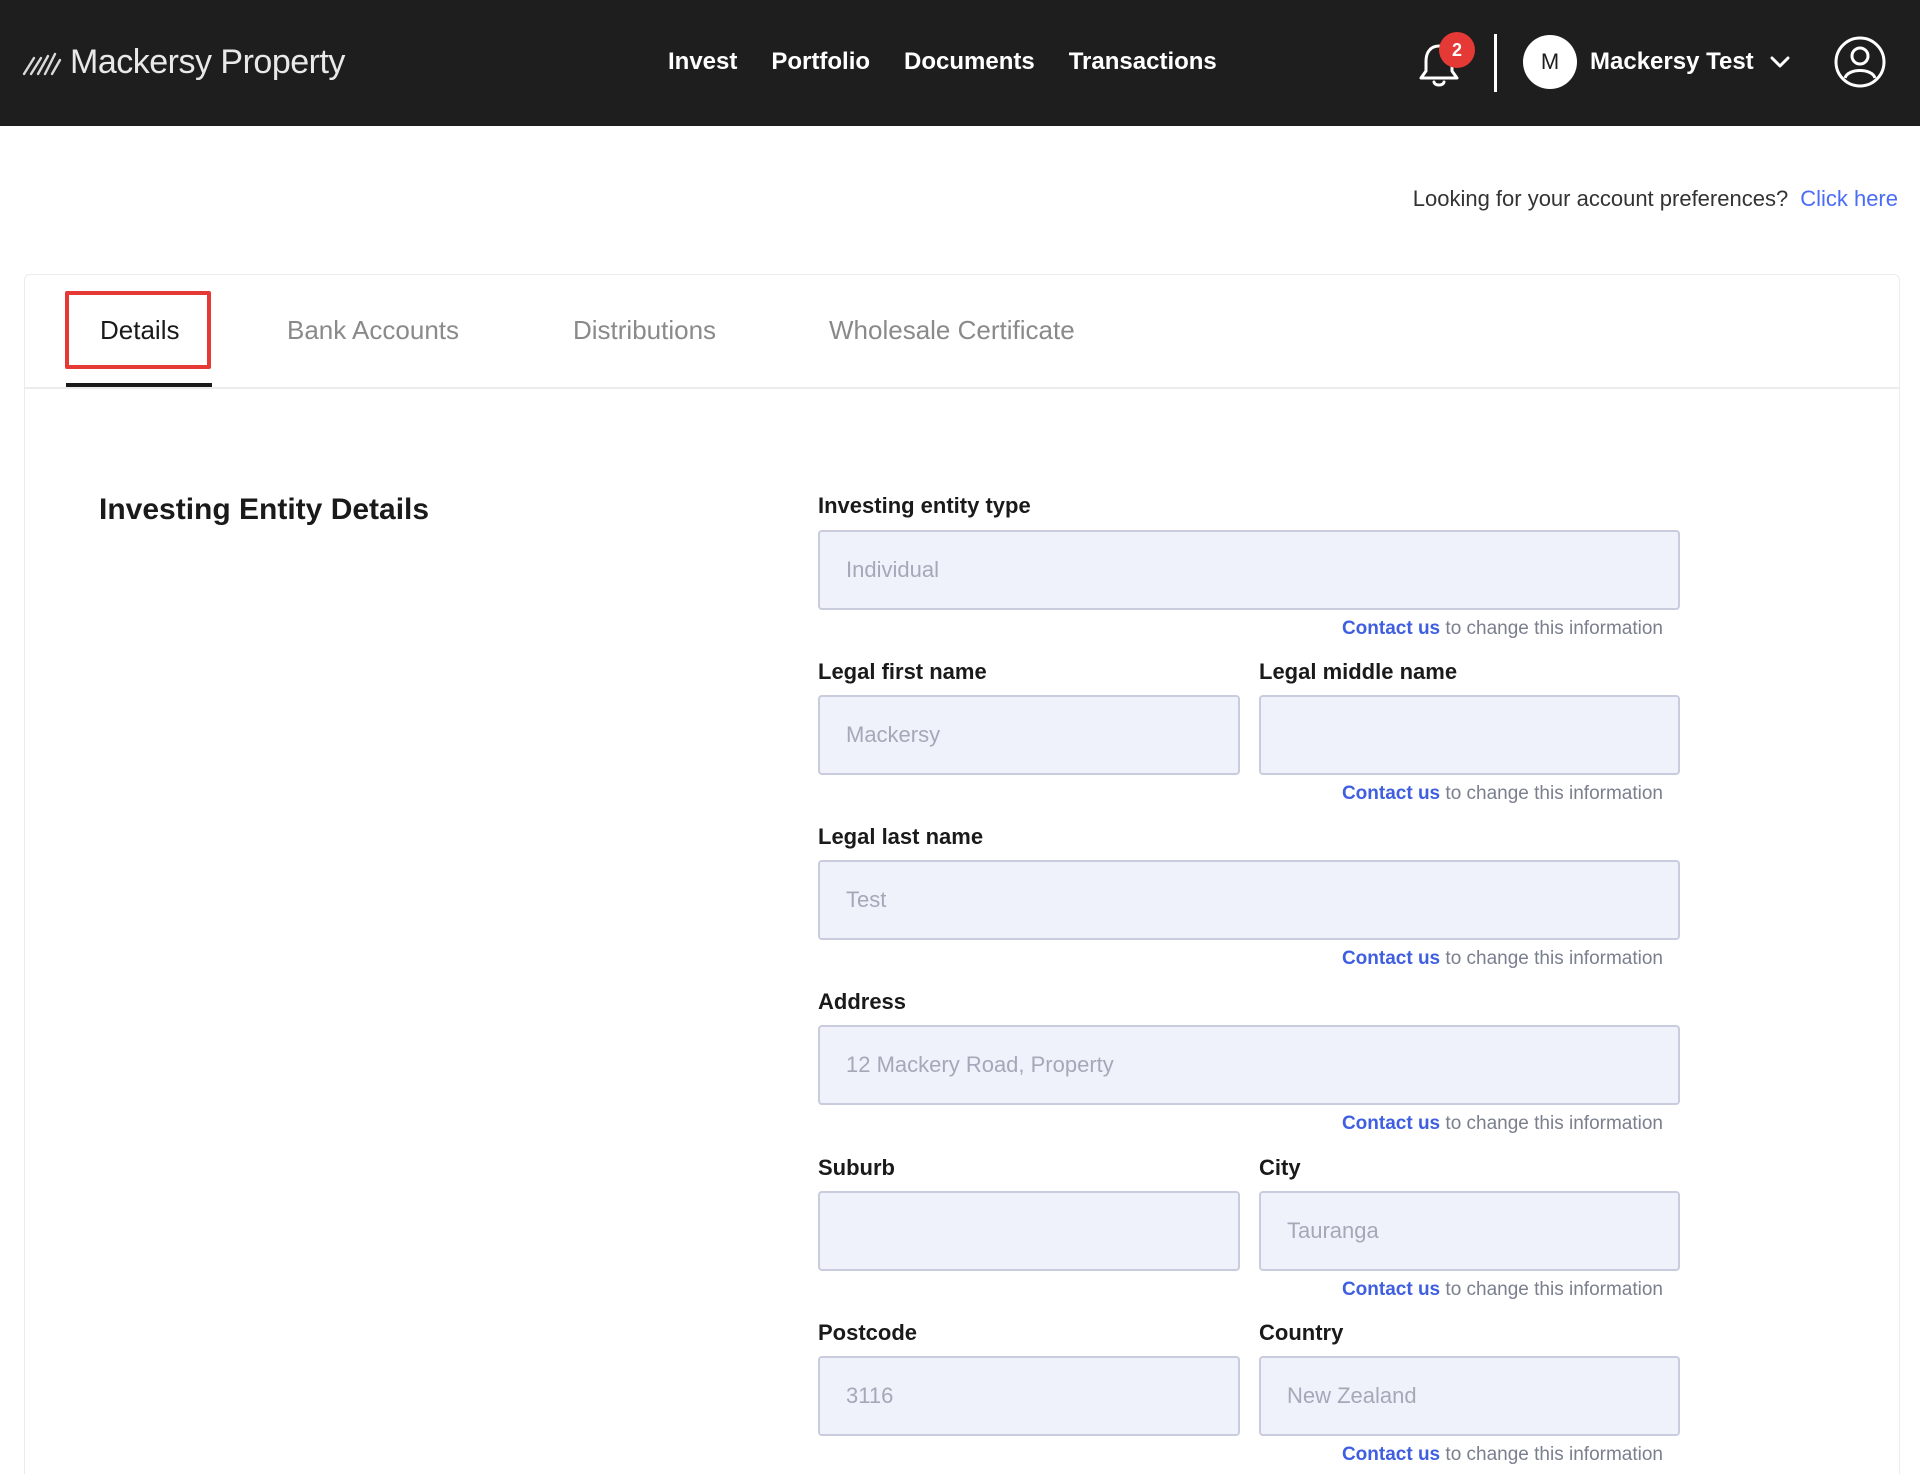 The height and width of the screenshot is (1474, 1920). Describe the element at coordinates (139, 330) in the screenshot. I see `tab-details: Details` at that location.